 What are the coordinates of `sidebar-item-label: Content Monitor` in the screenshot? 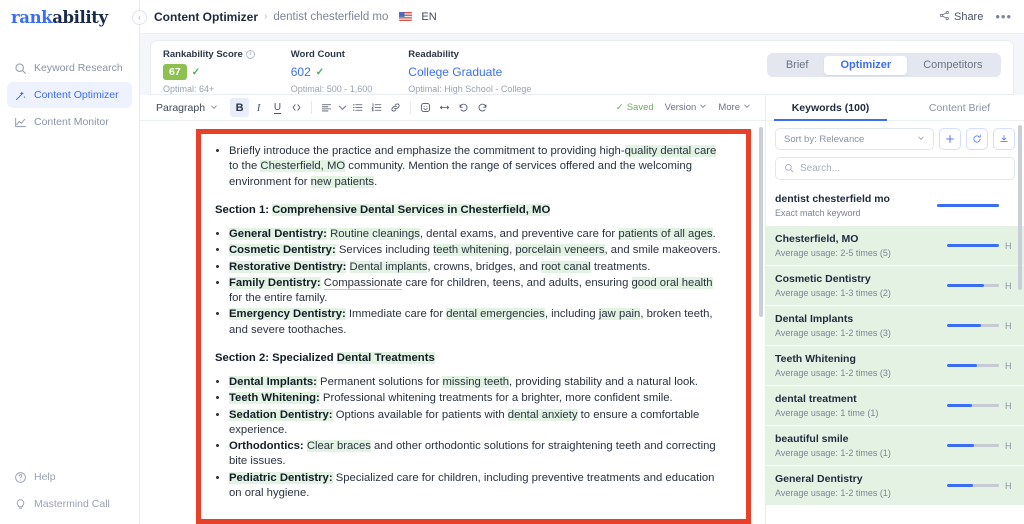 It's located at (71, 122).